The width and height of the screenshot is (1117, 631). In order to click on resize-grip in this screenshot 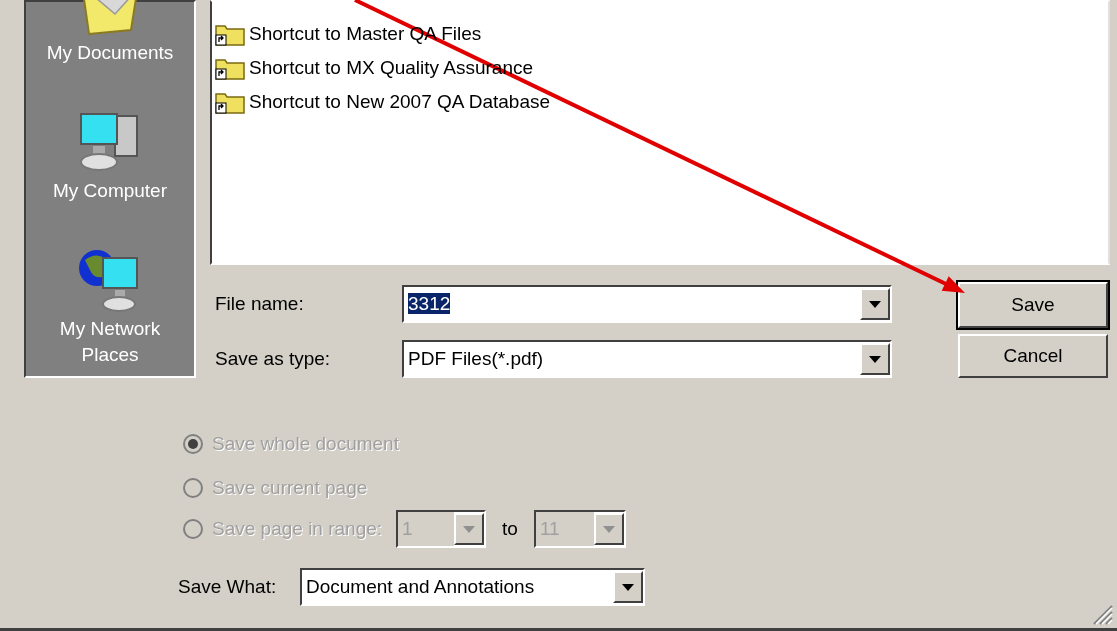, I will do `click(1102, 614)`.